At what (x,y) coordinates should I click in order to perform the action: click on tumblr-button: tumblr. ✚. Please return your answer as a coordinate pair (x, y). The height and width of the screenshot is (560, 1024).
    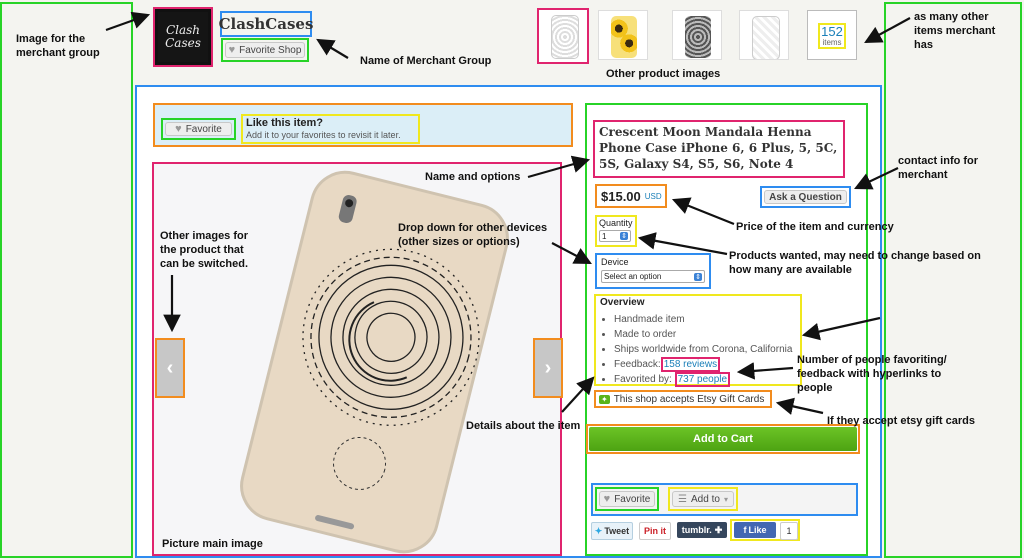
    Looking at the image, I should click on (702, 530).